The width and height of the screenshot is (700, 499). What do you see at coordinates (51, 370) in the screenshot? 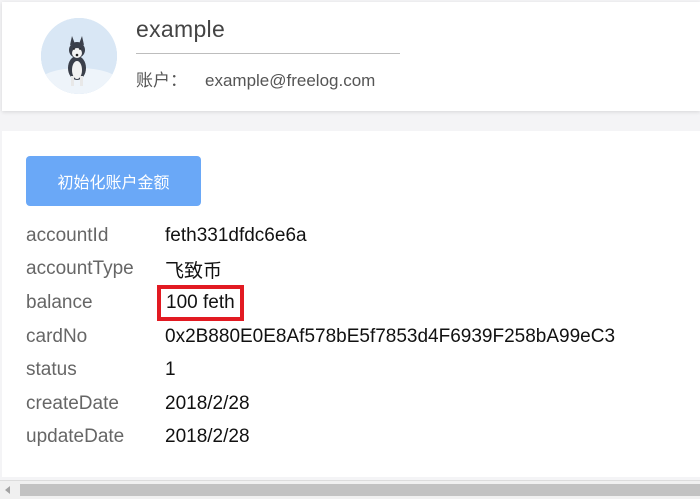
I see `info-key: status` at bounding box center [51, 370].